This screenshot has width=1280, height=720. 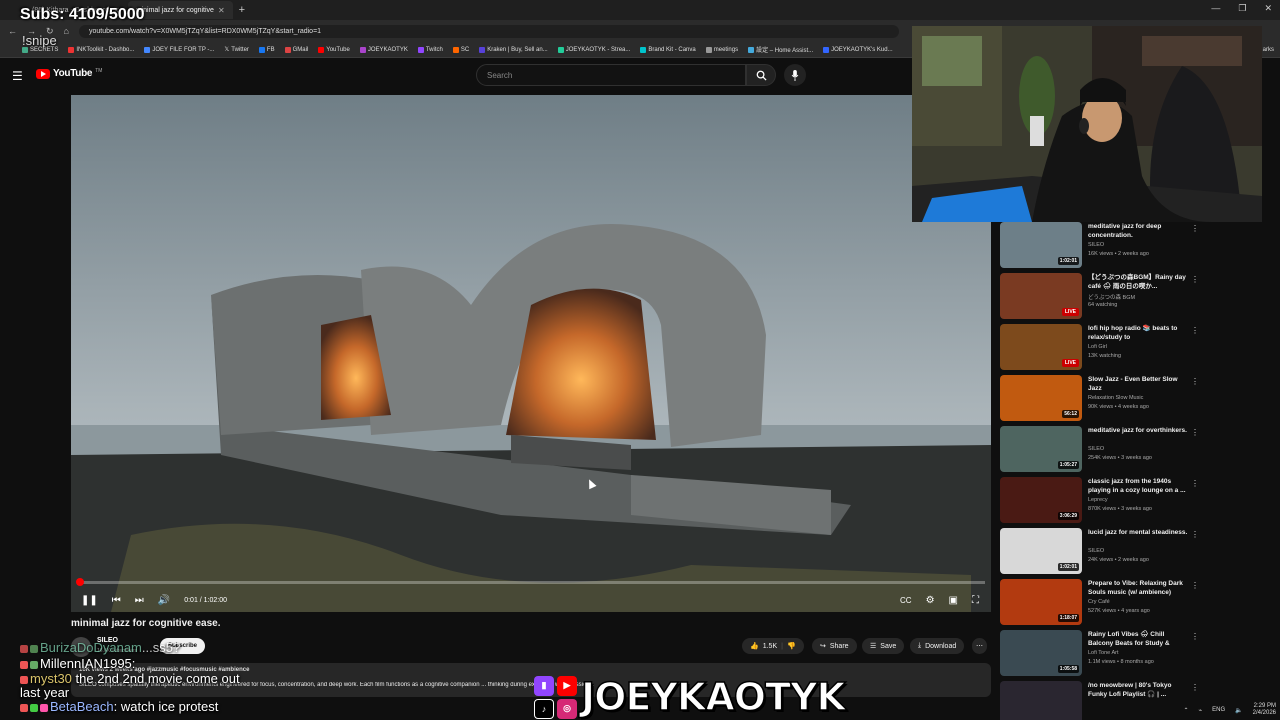 What do you see at coordinates (460, 49) in the screenshot?
I see `bookmark: SC` at bounding box center [460, 49].